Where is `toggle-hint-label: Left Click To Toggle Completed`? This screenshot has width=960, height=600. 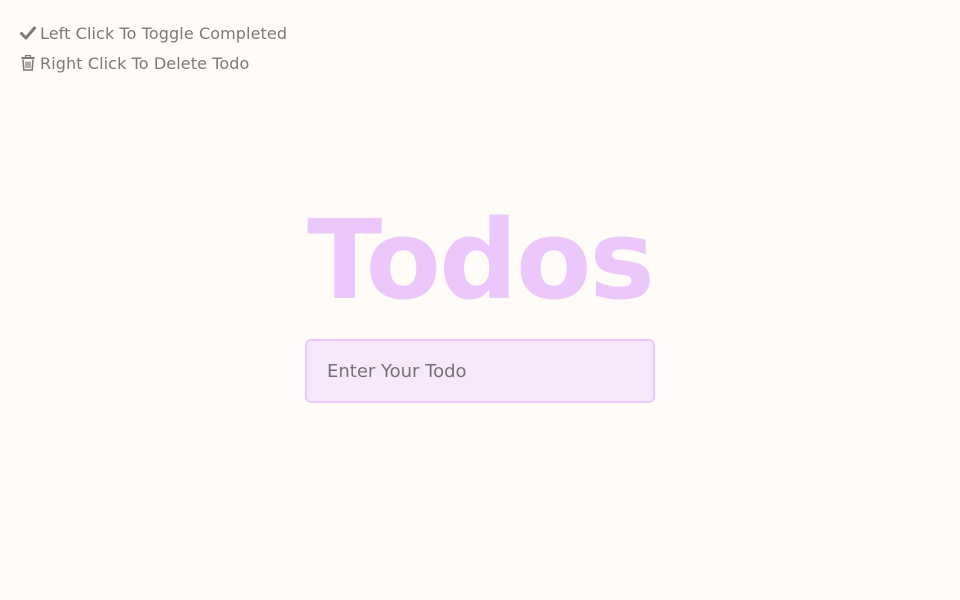 toggle-hint-label: Left Click To Toggle Completed is located at coordinates (164, 33).